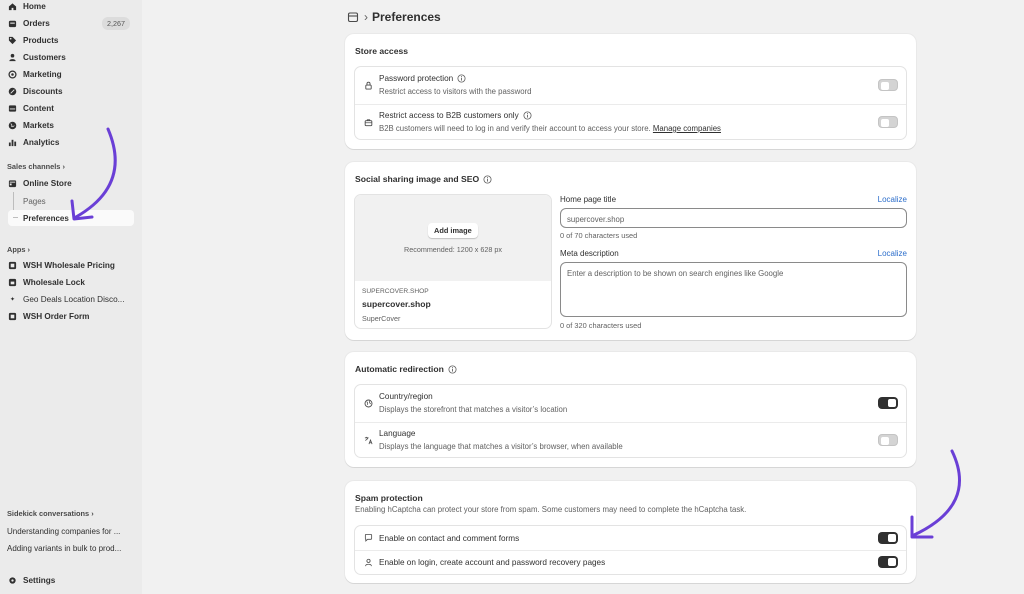 Image resolution: width=1024 pixels, height=594 pixels. Describe the element at coordinates (12, 74) in the screenshot. I see `target-icon` at that location.